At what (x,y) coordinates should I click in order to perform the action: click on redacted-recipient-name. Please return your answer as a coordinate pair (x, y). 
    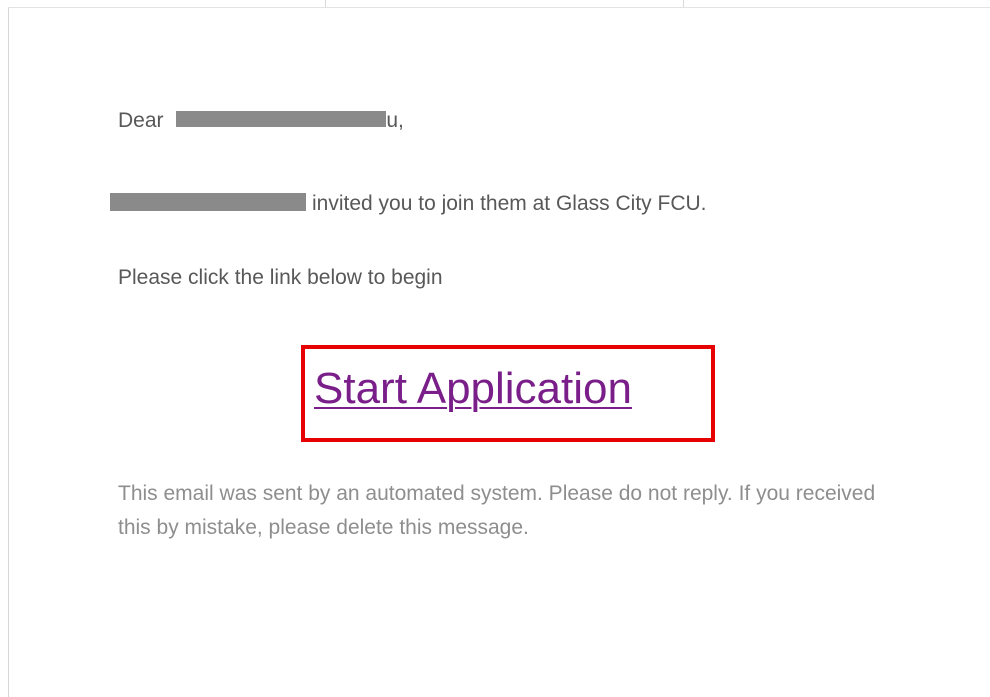
    Looking at the image, I should click on (281, 119).